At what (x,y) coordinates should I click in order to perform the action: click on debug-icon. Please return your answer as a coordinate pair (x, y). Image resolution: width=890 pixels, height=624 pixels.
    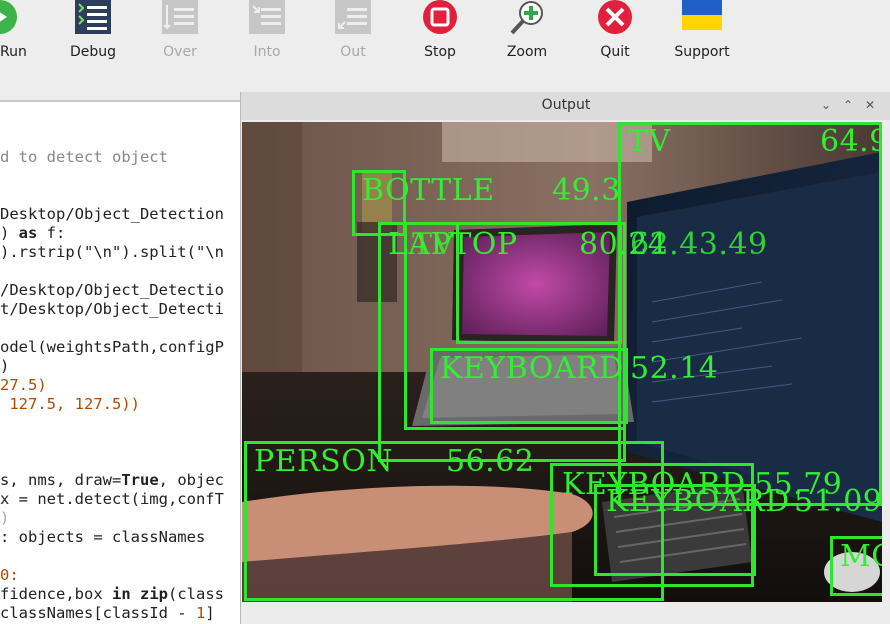
    Looking at the image, I should click on (93, 17).